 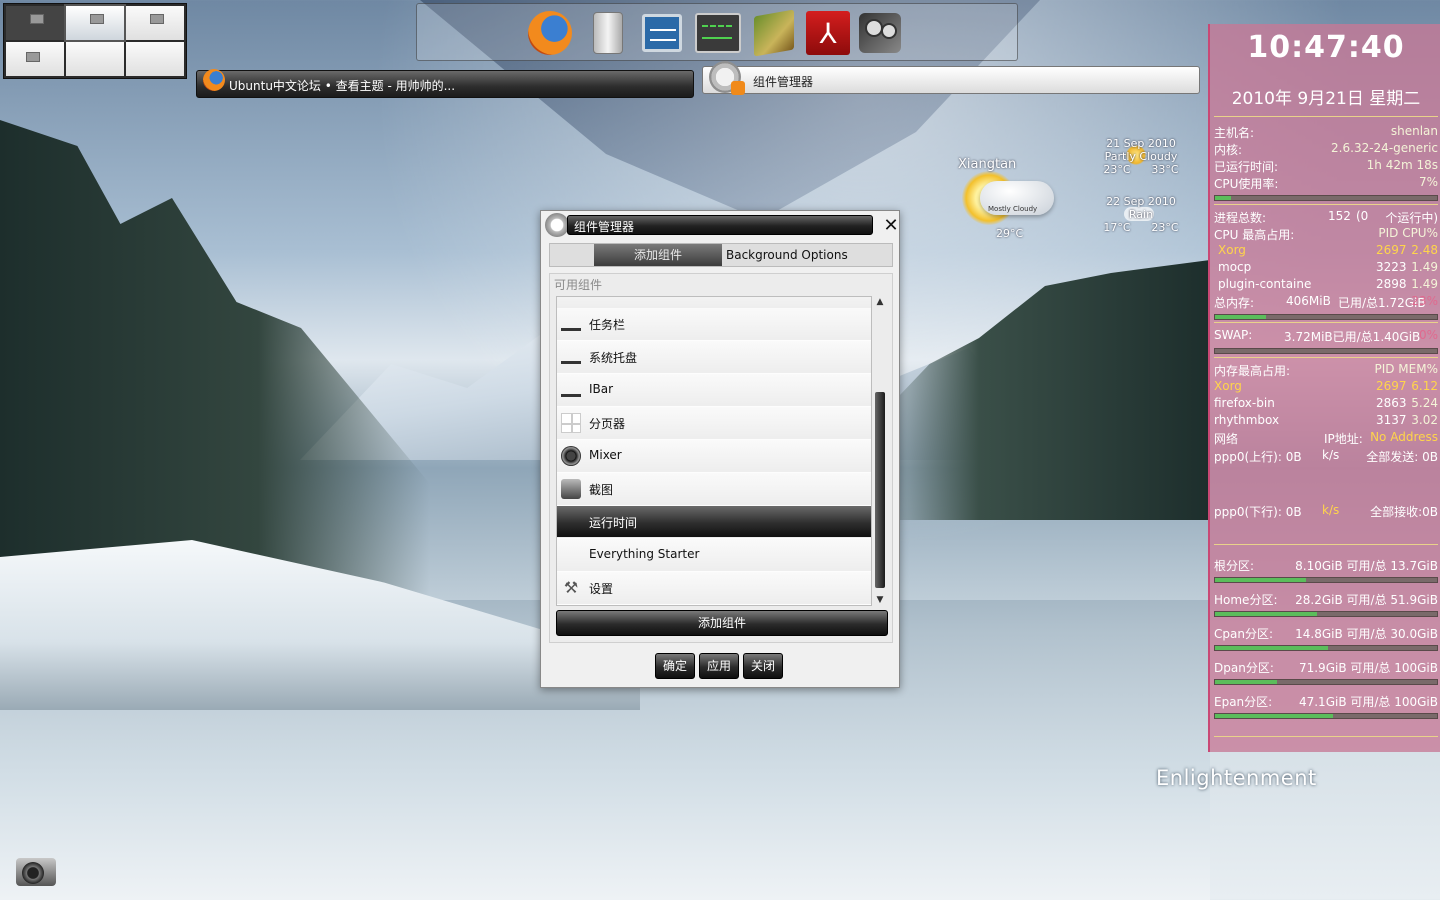 What do you see at coordinates (1326, 600) in the screenshot?
I see `disk-home-row: Home分区: 28.2GiB 可用/总 51.9GiB` at bounding box center [1326, 600].